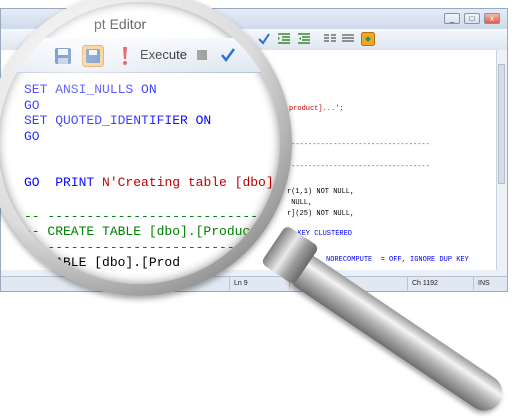 The height and width of the screenshot is (418, 515). I want to click on code-line: SET ANSI_NULLS ON, so click(90, 89).